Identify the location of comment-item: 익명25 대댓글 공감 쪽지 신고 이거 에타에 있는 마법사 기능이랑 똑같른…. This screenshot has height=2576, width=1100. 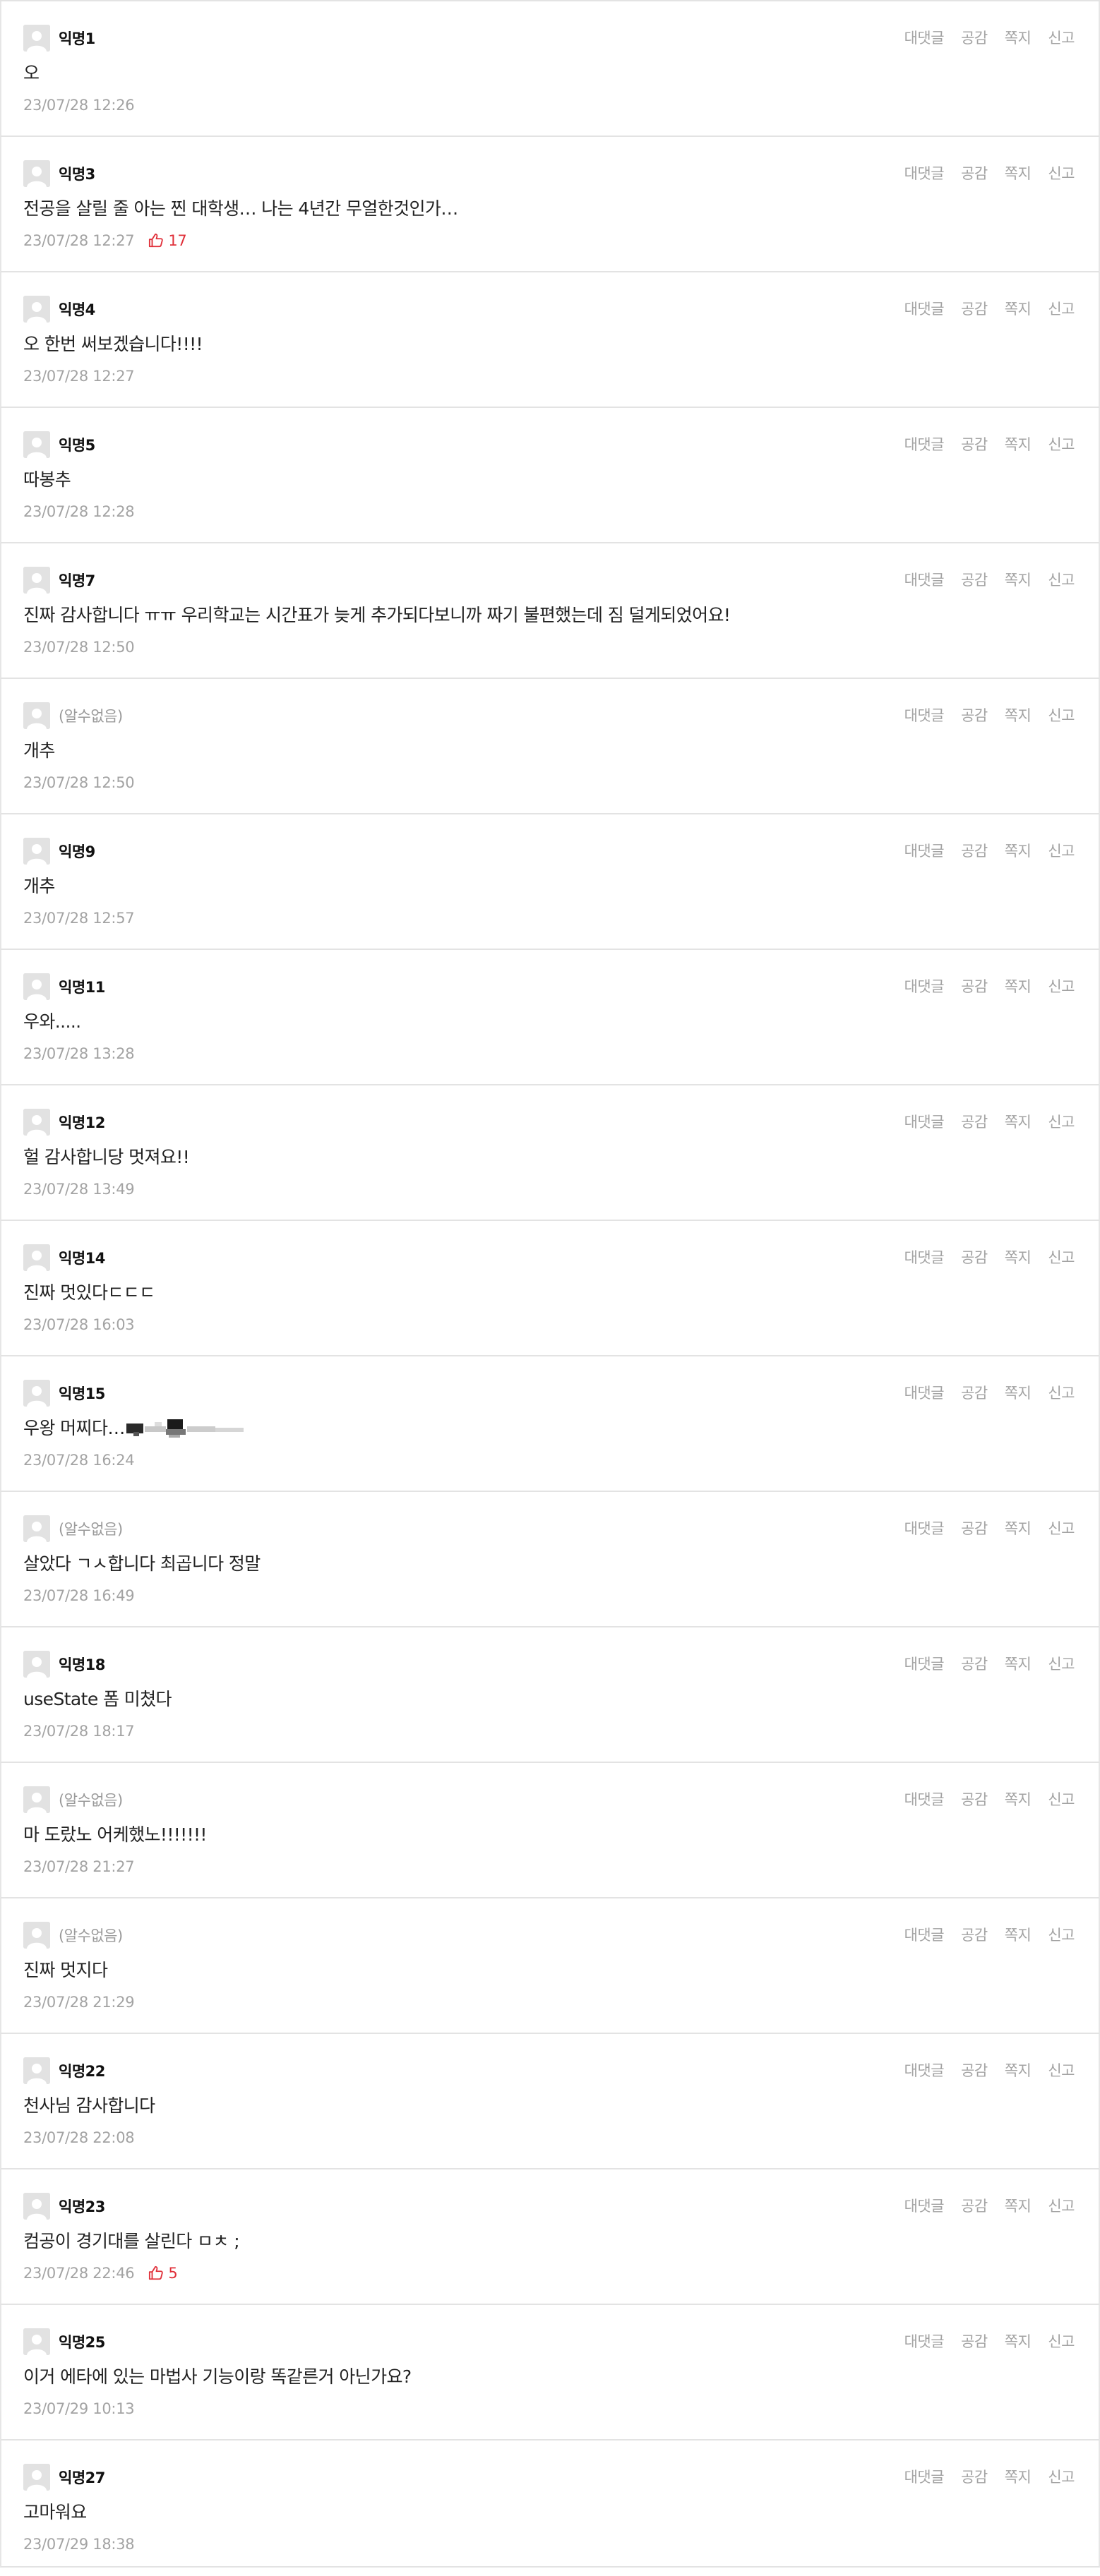
(550, 2372).